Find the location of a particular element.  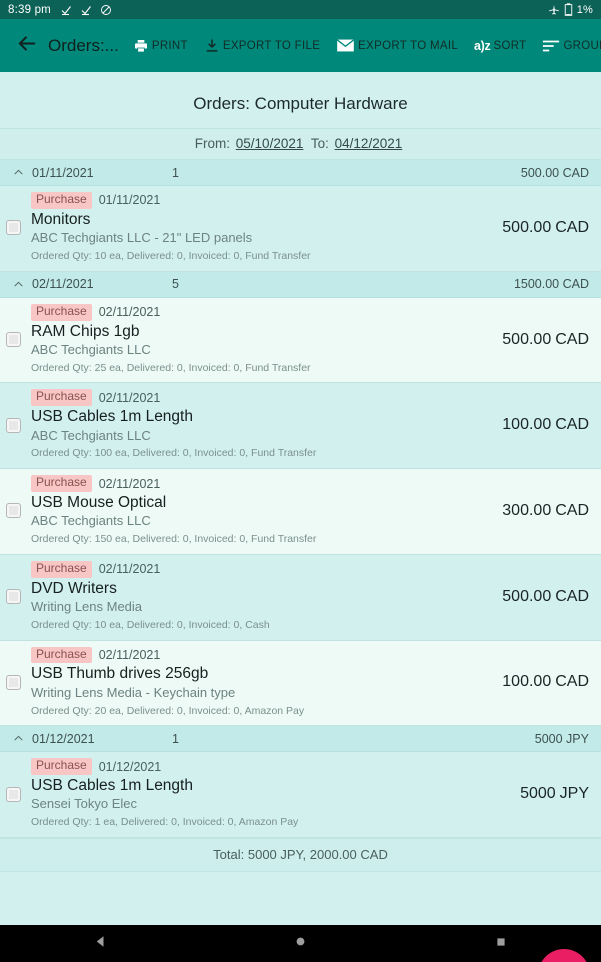

group-date: 02/11/2021 is located at coordinates (63, 284).